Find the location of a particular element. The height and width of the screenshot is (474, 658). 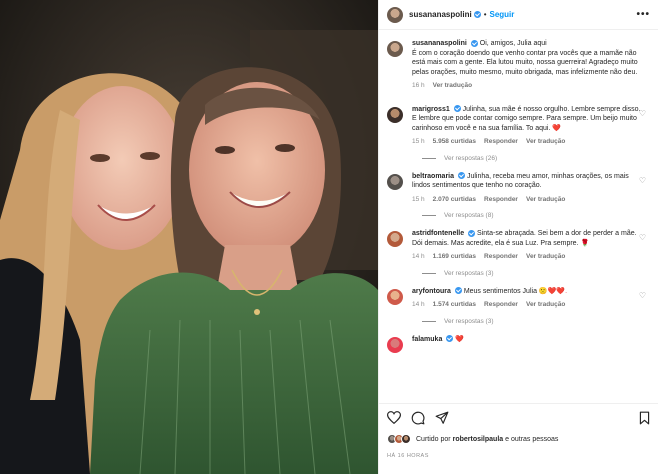

comment-icon is located at coordinates (418, 419).